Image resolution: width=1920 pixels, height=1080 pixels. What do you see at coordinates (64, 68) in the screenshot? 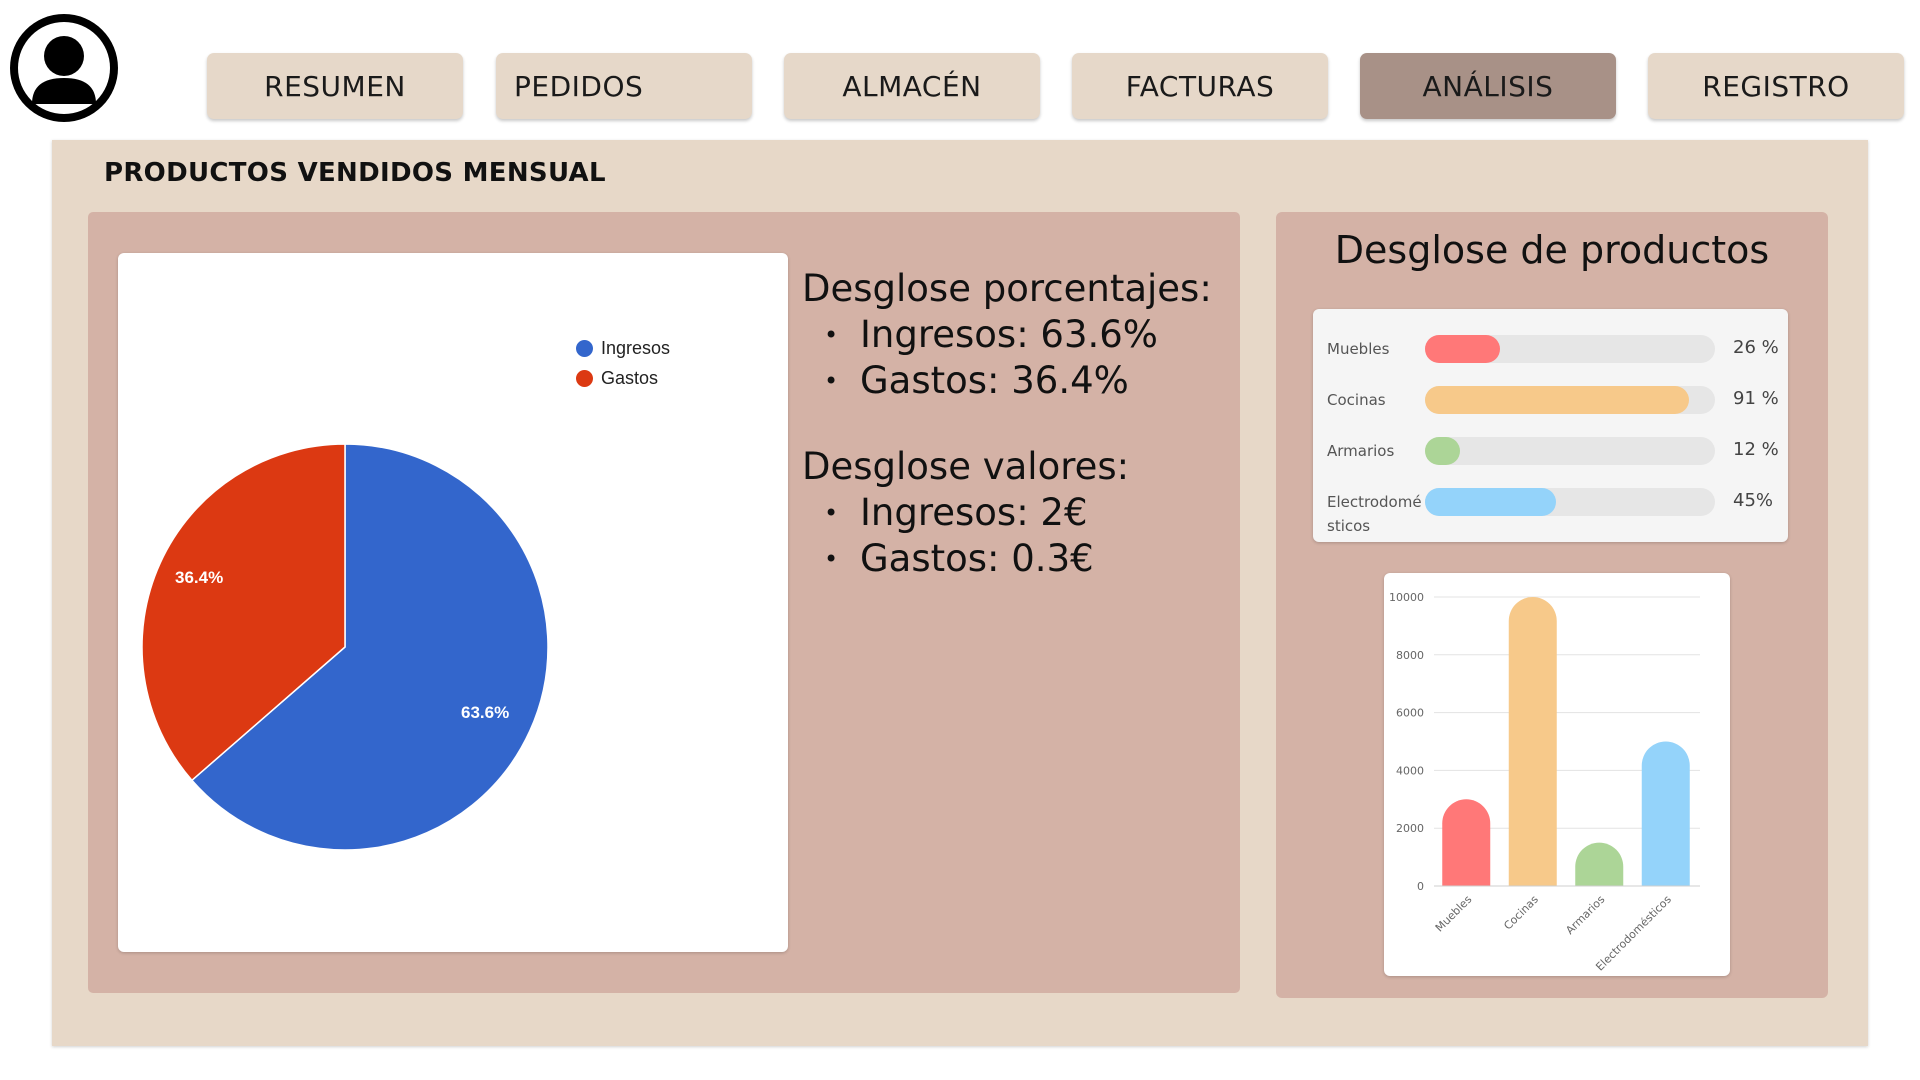
I see `user-avatar-icon` at bounding box center [64, 68].